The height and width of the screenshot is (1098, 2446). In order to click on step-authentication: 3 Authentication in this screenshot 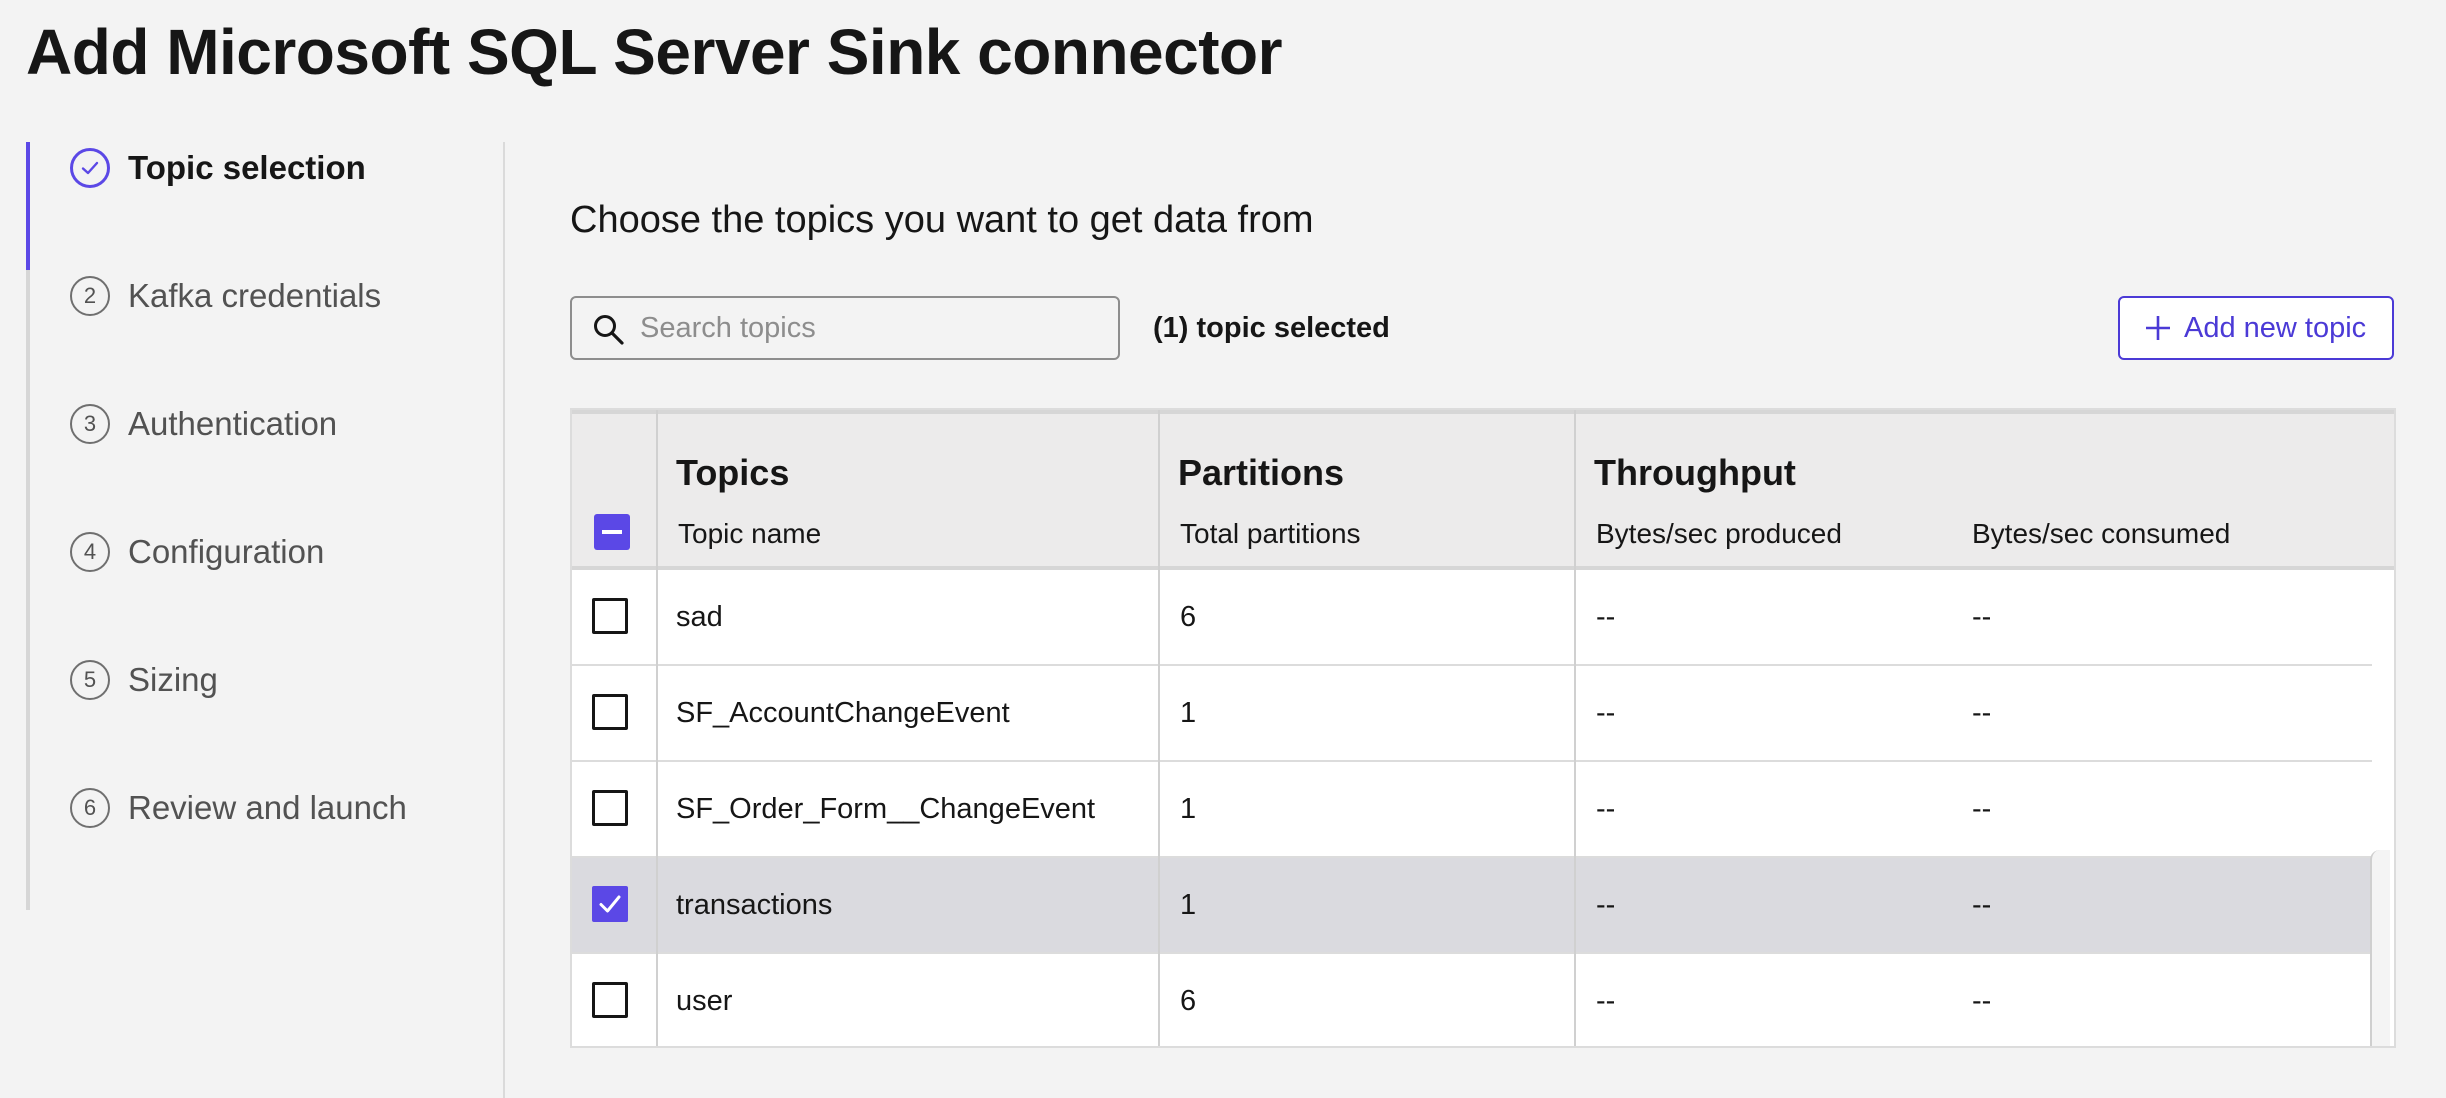, I will do `click(256, 462)`.